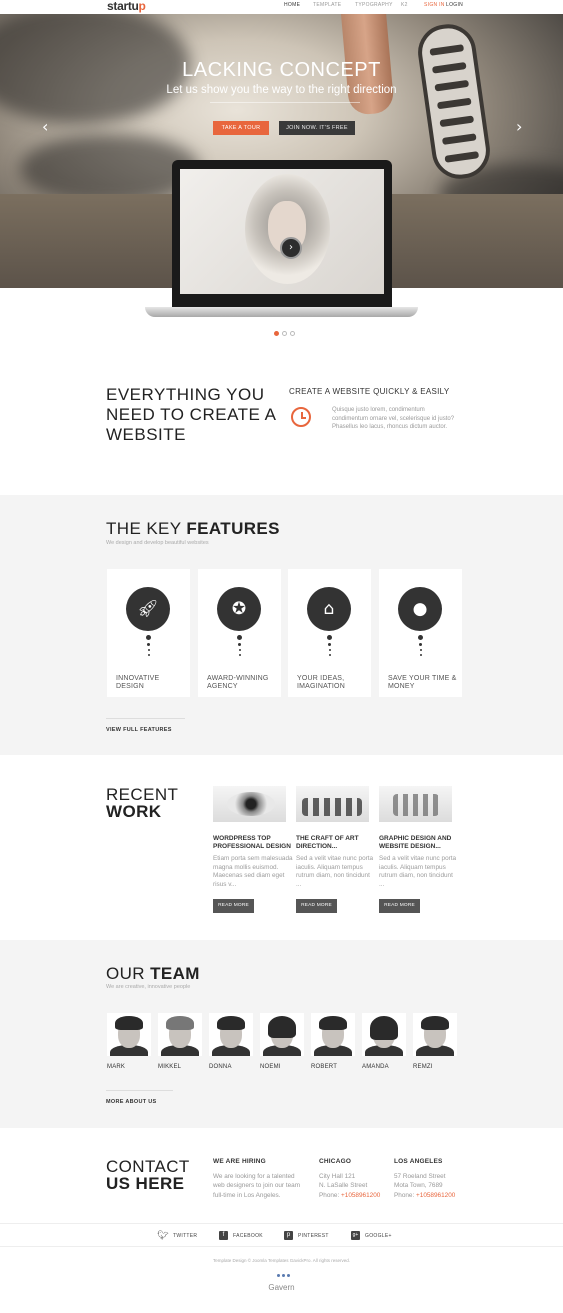  I want to click on member-name: MIKKEL, so click(170, 1067).